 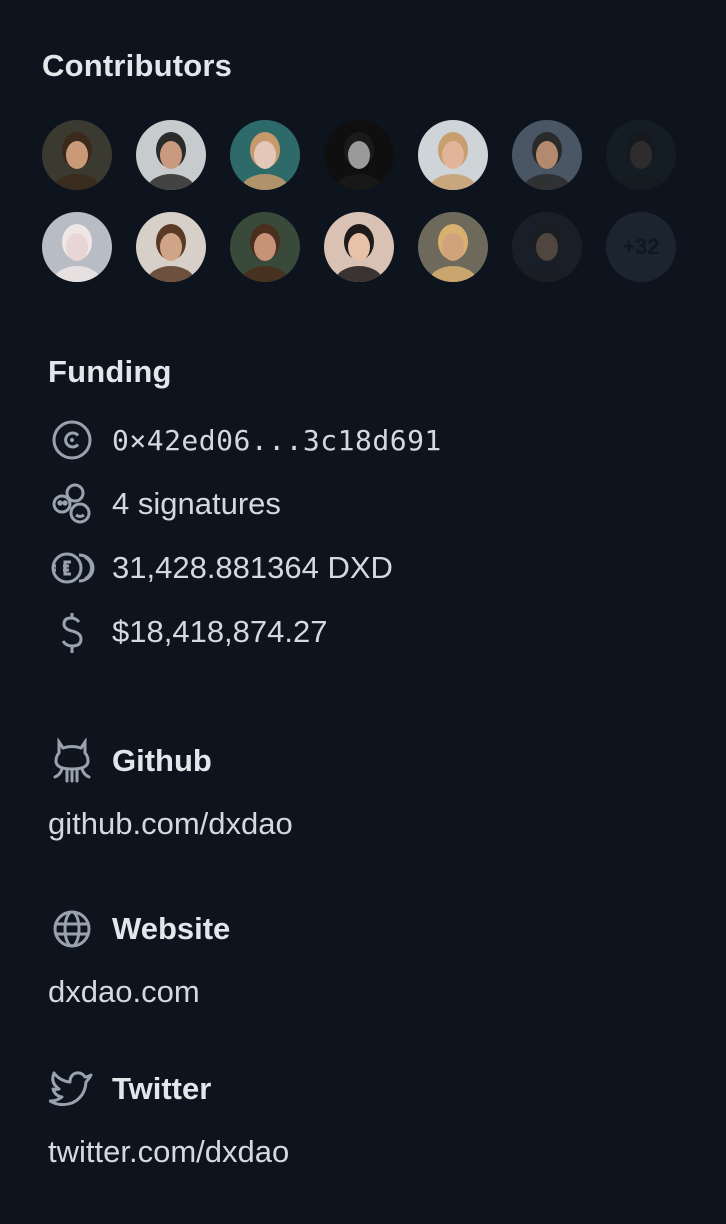 I want to click on funding-title: Funding, so click(x=110, y=371).